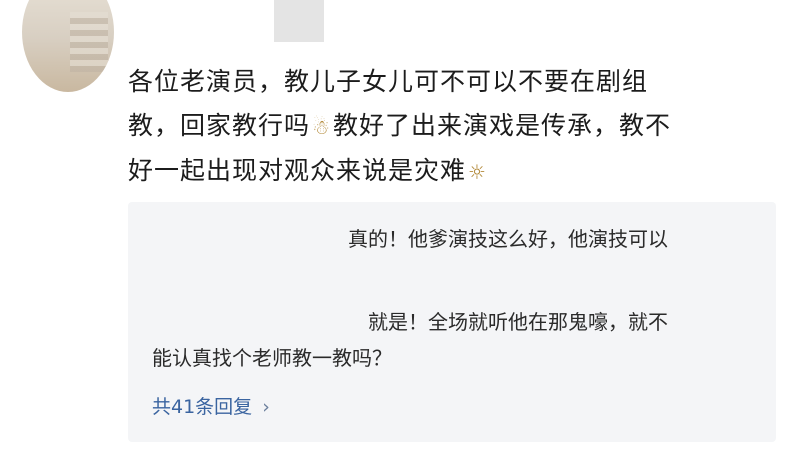 This screenshot has width=800, height=458. Describe the element at coordinates (501, 125) in the screenshot. I see `comment-line-2-end: 教好了出来演戏是传承，教不` at that location.